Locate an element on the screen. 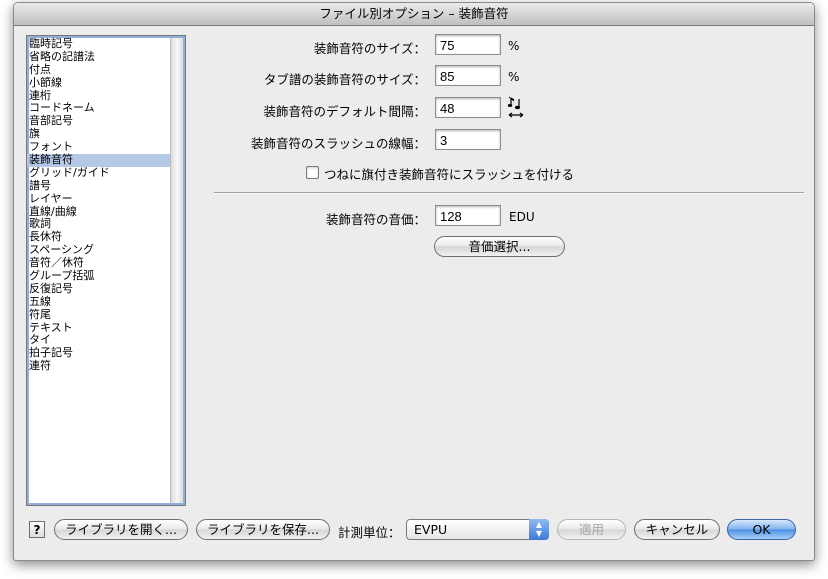 The image size is (828, 579). list-item: 音部記号 is located at coordinates (100, 121).